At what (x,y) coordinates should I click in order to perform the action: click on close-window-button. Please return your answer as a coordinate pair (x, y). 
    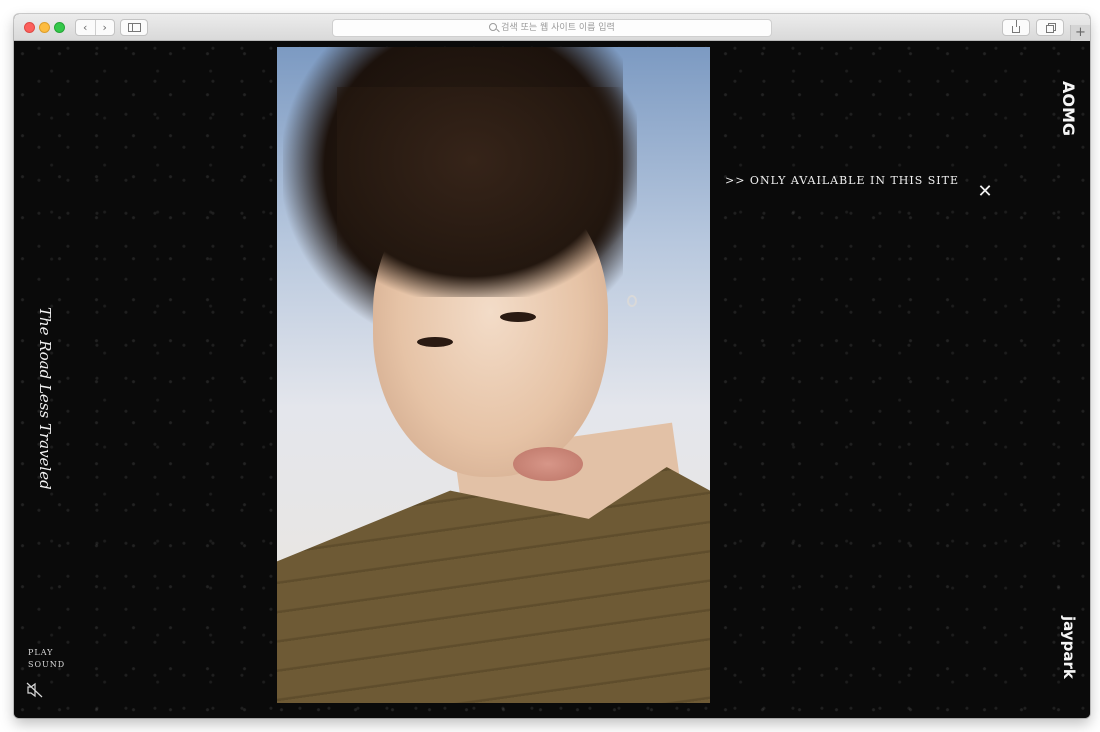
    Looking at the image, I should click on (29, 27).